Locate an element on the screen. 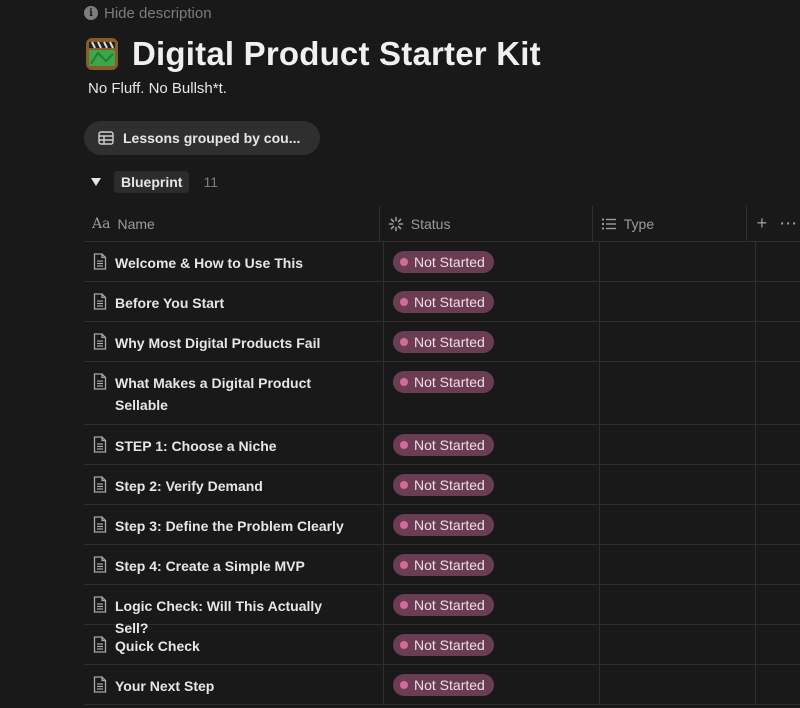 The width and height of the screenshot is (800, 708). table-row: STEP 1: Choose a Niche Not Started is located at coordinates (442, 445).